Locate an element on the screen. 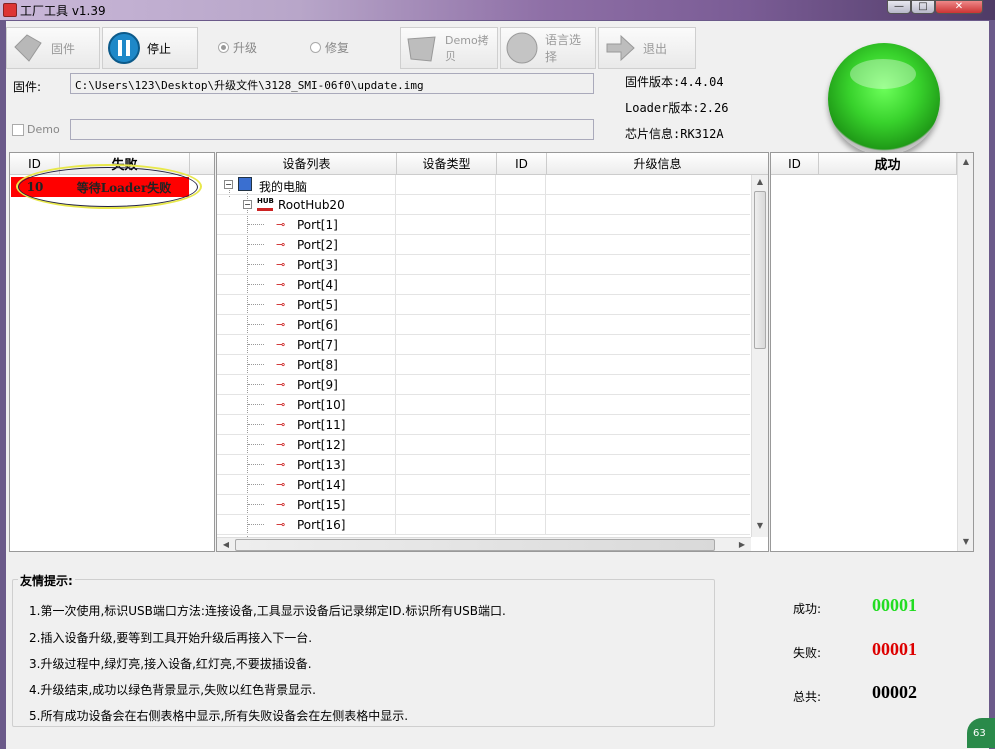 Image resolution: width=995 pixels, height=749 pixels. maximize-button: □ is located at coordinates (923, 7).